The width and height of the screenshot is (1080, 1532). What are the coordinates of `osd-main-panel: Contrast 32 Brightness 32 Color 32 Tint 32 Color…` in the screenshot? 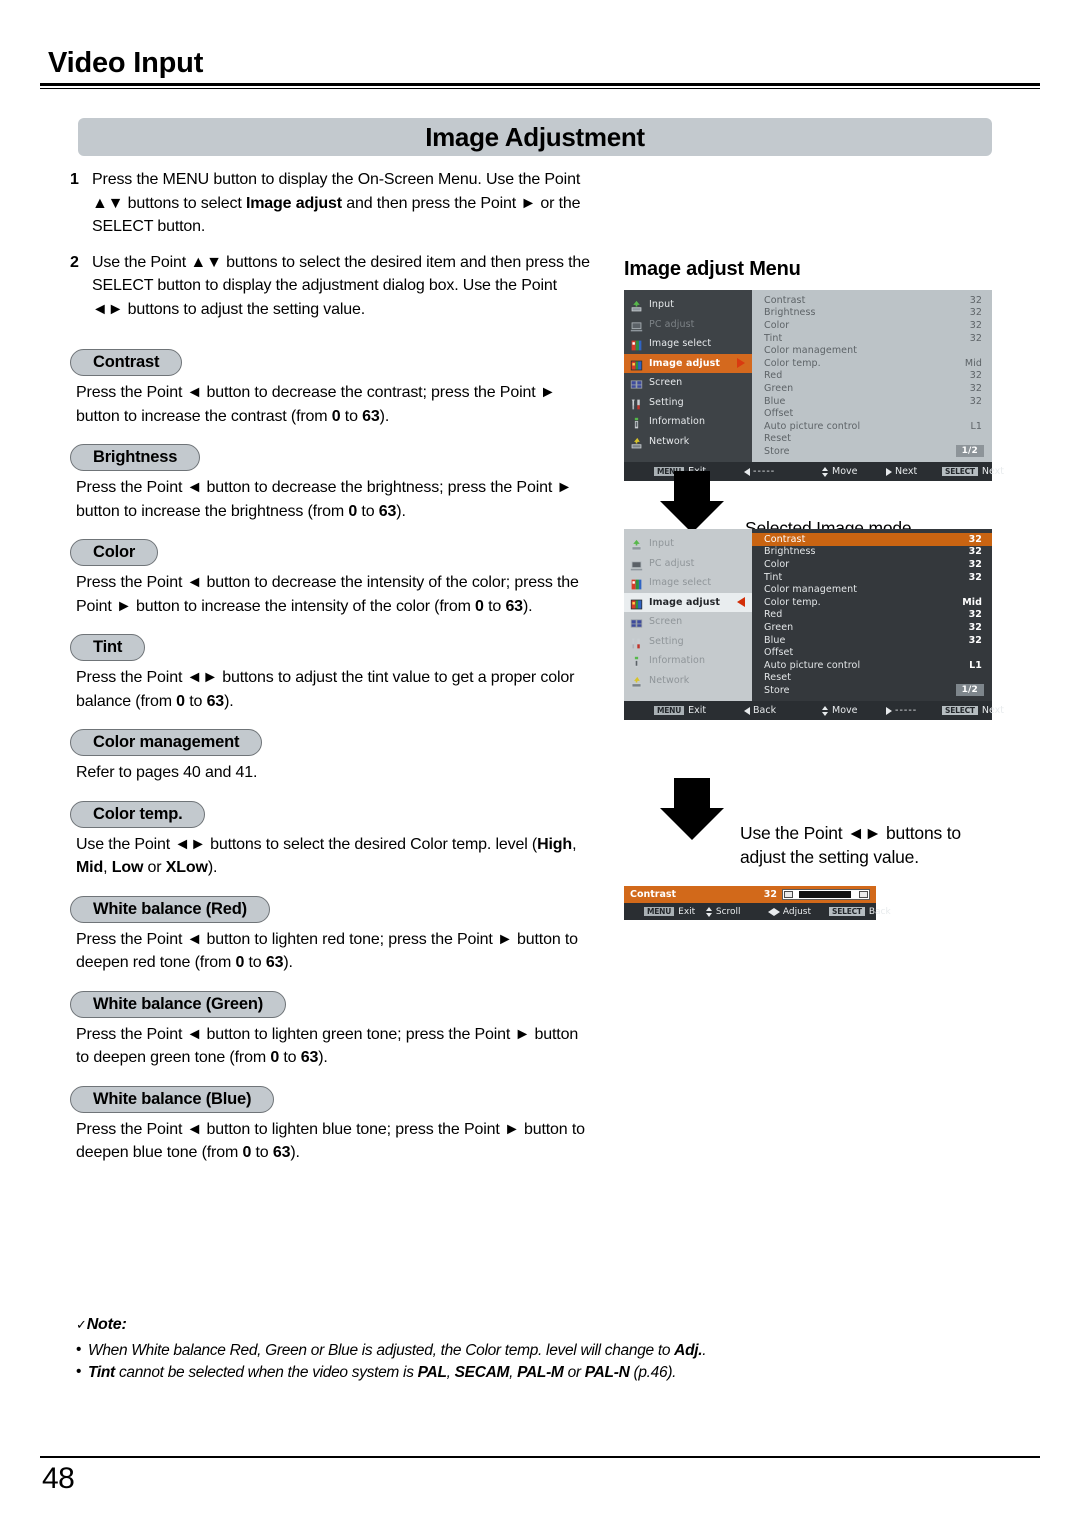 It's located at (872, 376).